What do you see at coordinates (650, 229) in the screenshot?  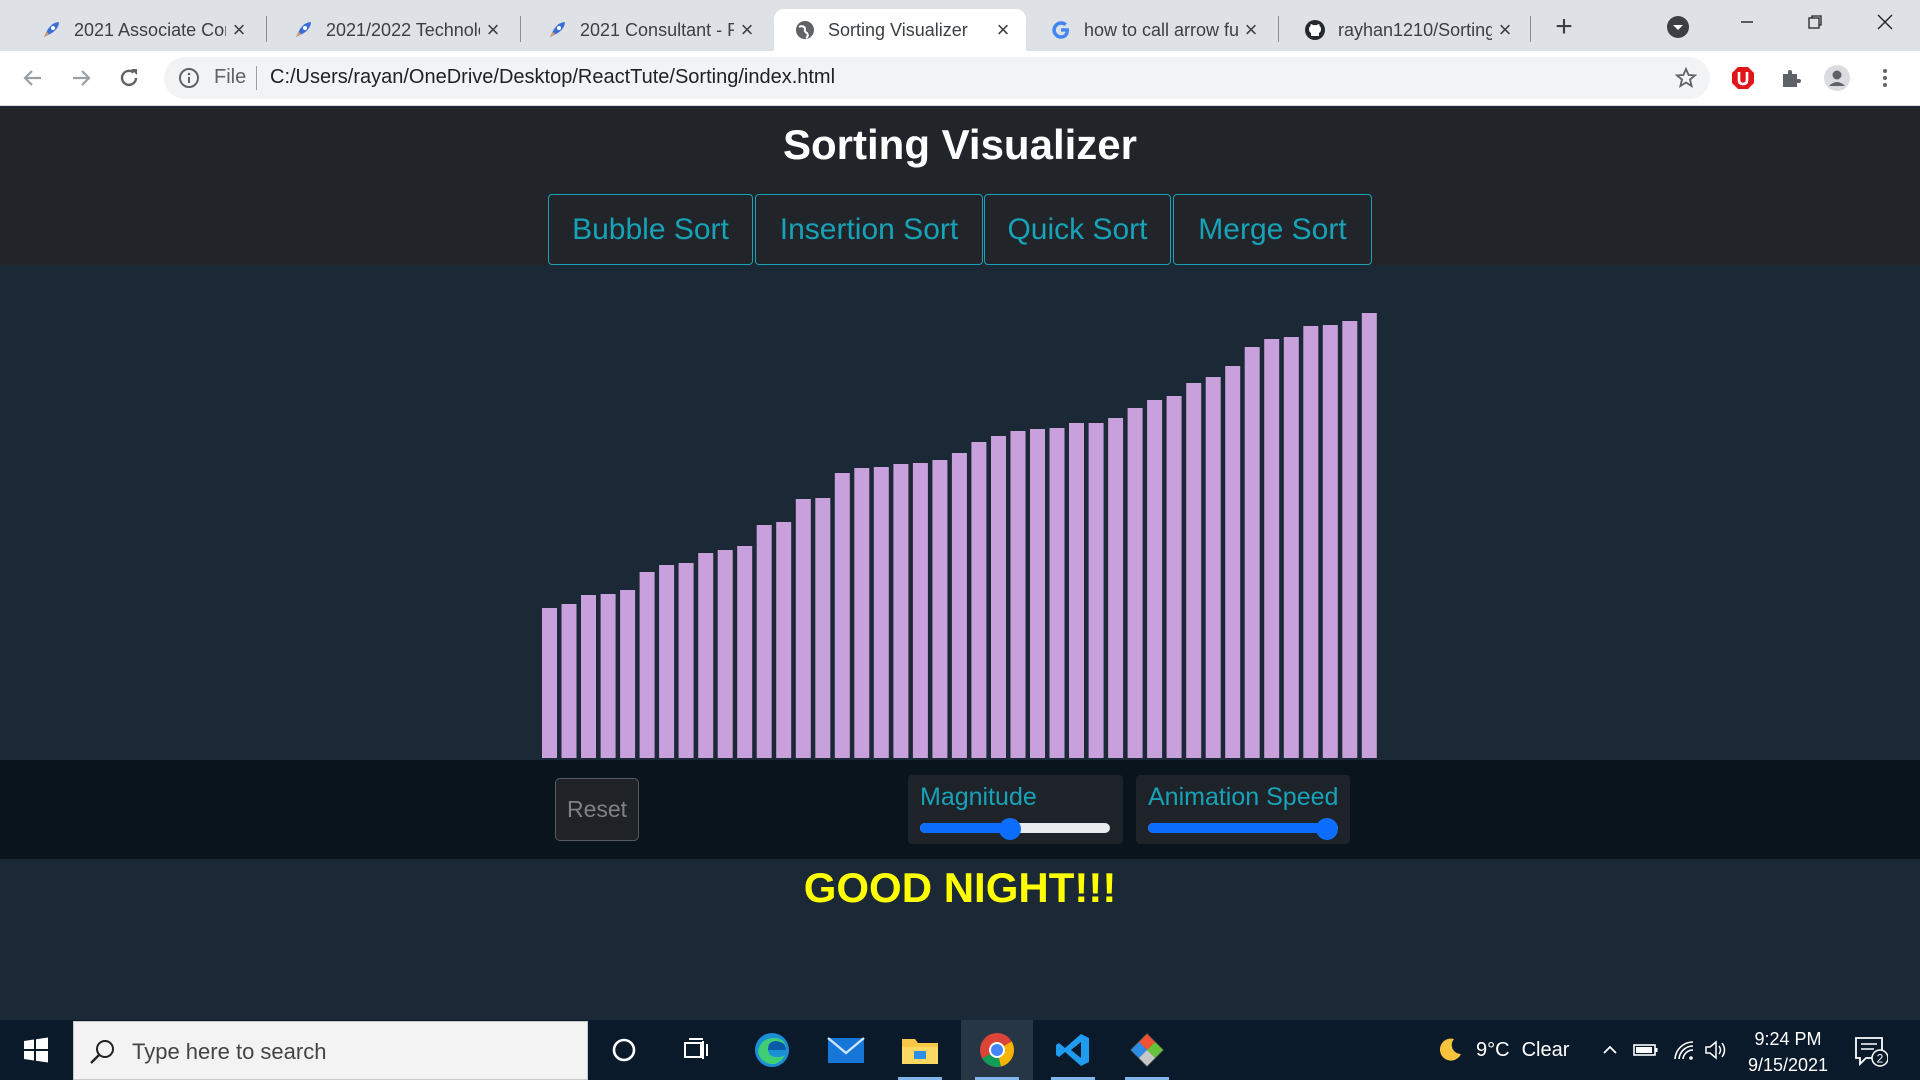 I see `bubble-sort-button: Bubble Sort` at bounding box center [650, 229].